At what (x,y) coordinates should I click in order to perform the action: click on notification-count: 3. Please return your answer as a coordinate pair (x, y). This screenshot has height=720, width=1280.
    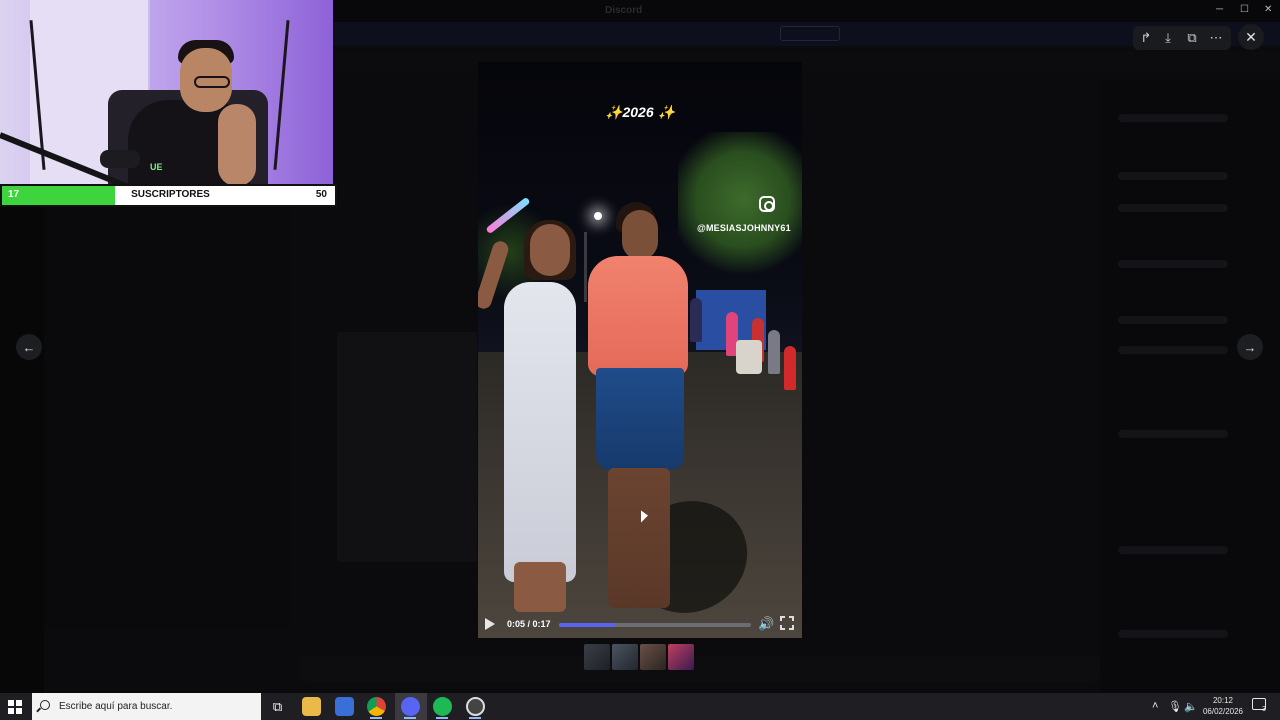
    Looking at the image, I should click on (1264, 709).